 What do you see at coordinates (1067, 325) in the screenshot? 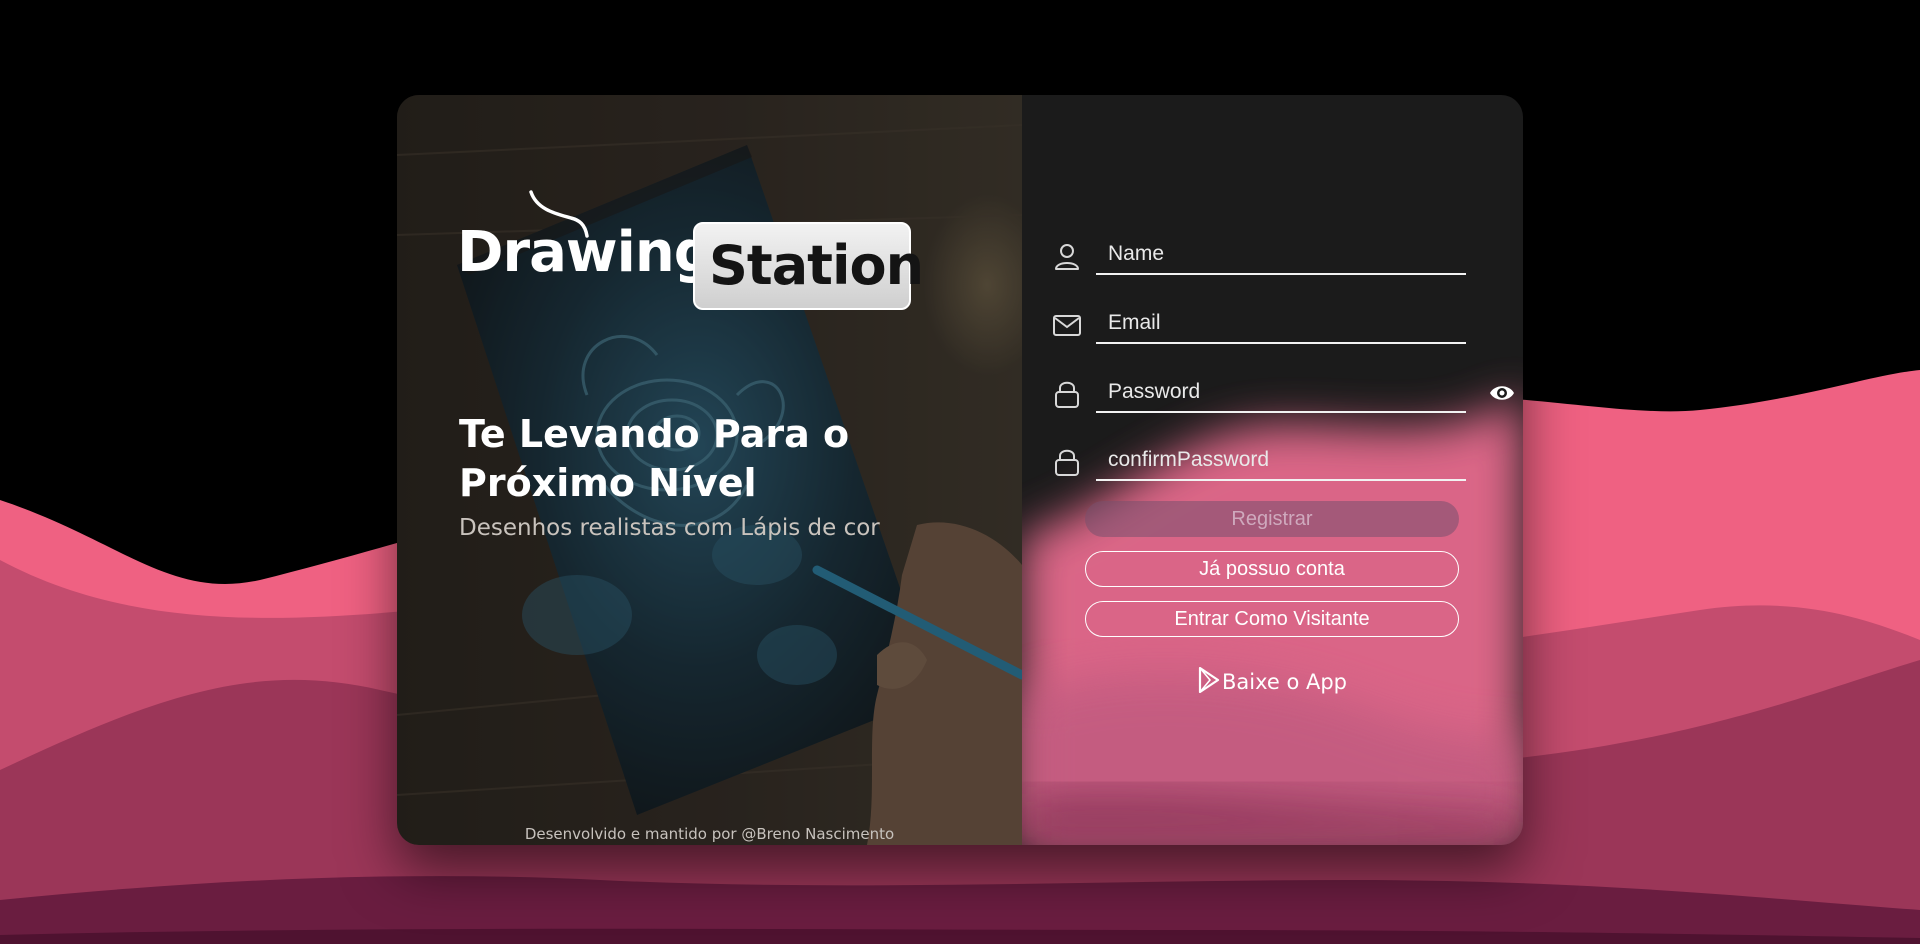
I see `mail-icon` at bounding box center [1067, 325].